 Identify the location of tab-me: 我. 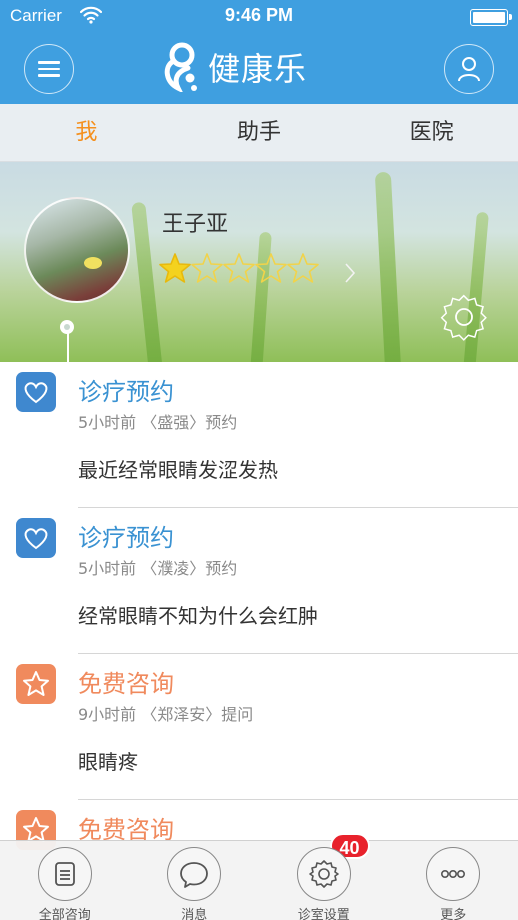
(86, 132).